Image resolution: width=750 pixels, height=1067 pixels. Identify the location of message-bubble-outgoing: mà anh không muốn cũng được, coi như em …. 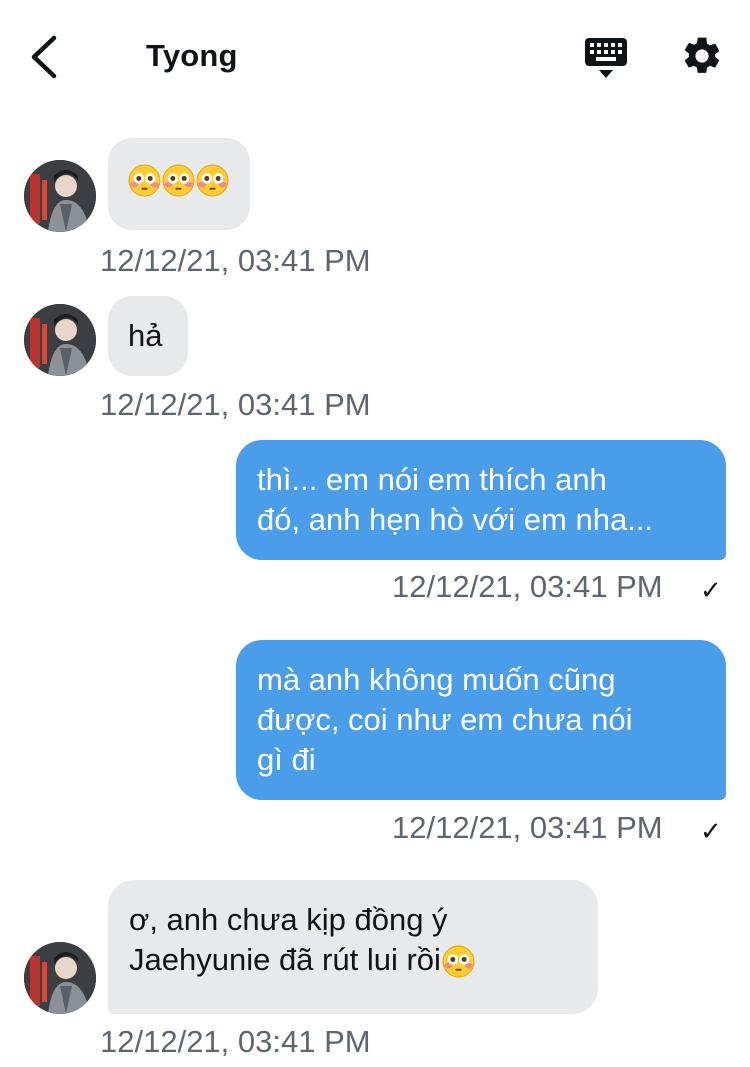
(481, 720).